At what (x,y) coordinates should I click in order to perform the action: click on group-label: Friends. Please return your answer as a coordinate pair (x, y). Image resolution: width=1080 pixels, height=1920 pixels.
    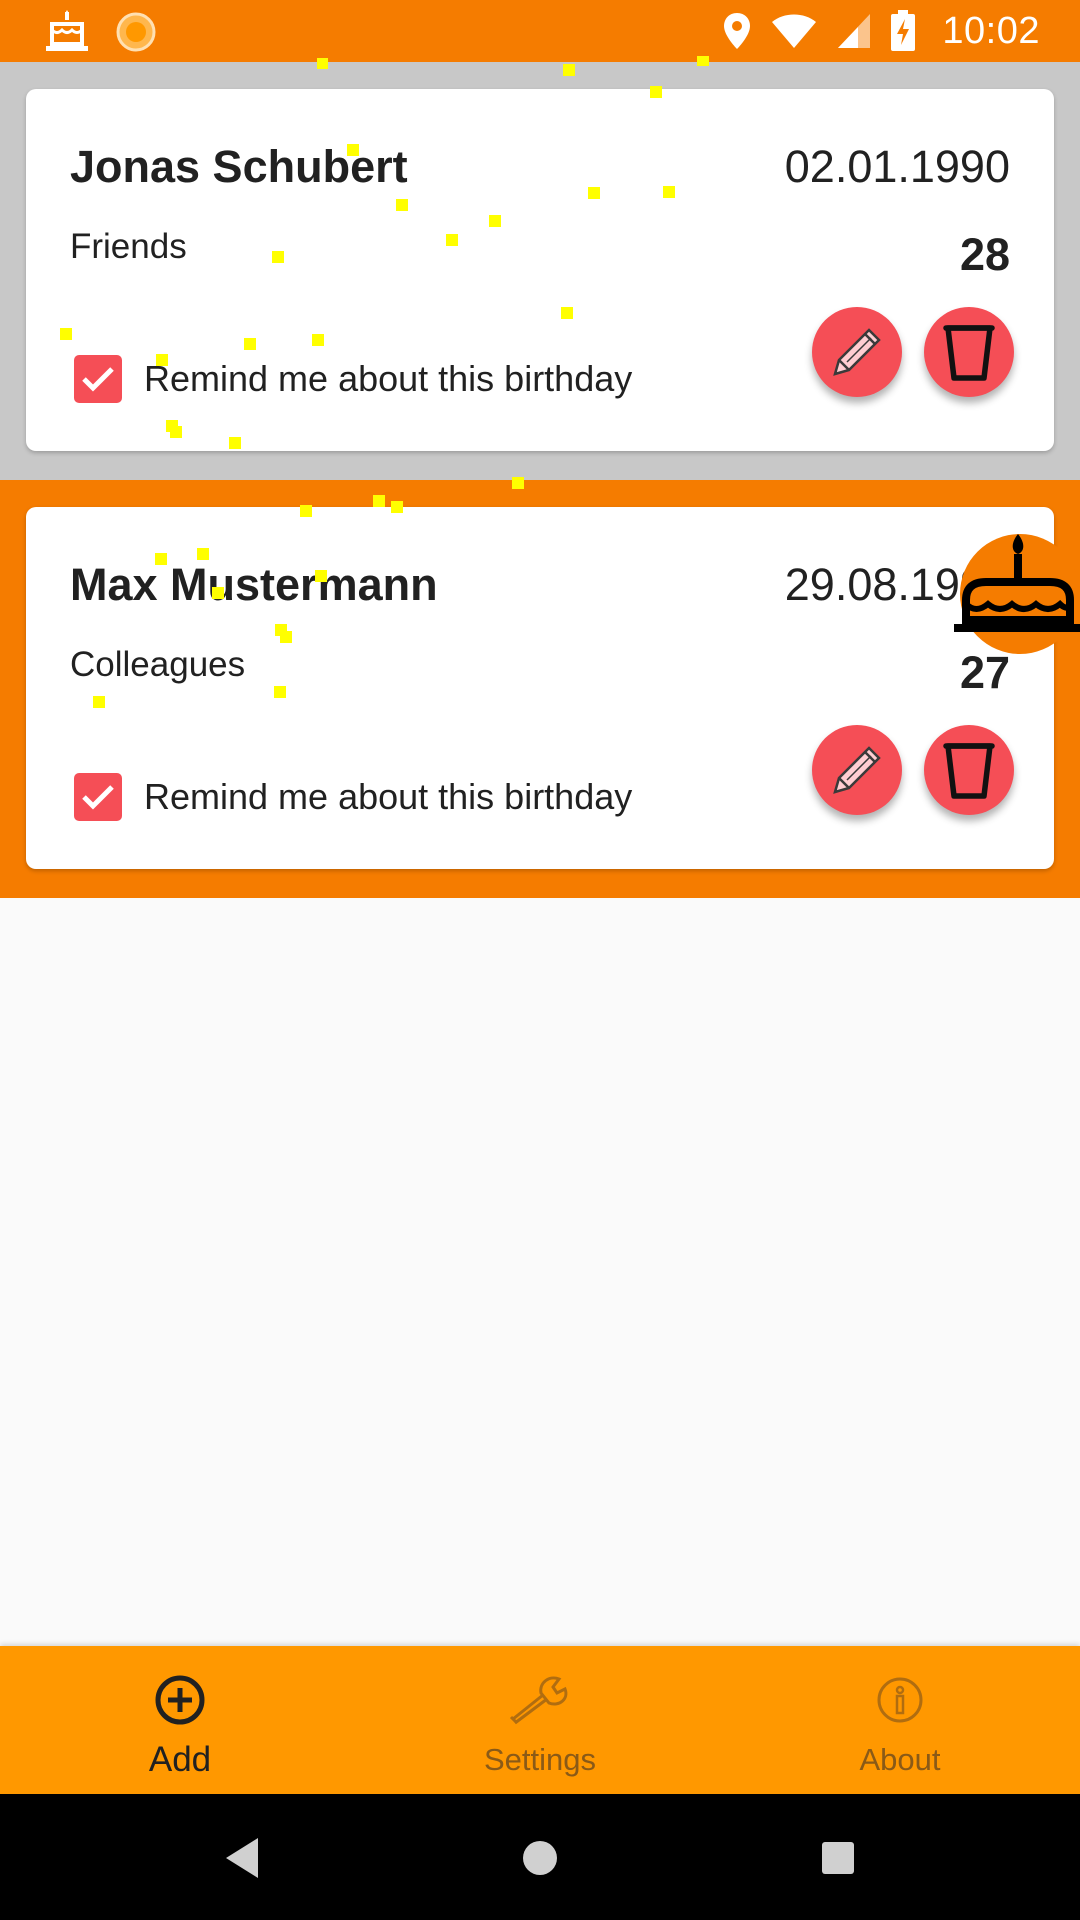
    Looking at the image, I should click on (128, 246).